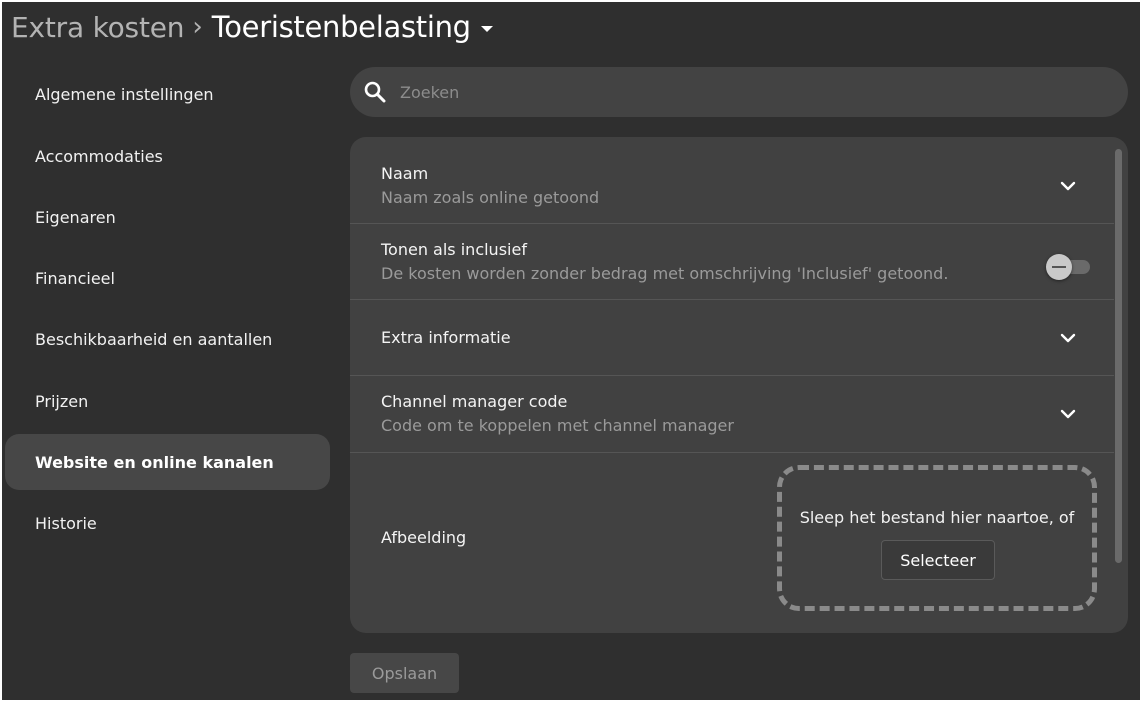 Image resolution: width=1142 pixels, height=702 pixels. What do you see at coordinates (167, 156) in the screenshot?
I see `sidebar-item-accommodaties: Accommodaties` at bounding box center [167, 156].